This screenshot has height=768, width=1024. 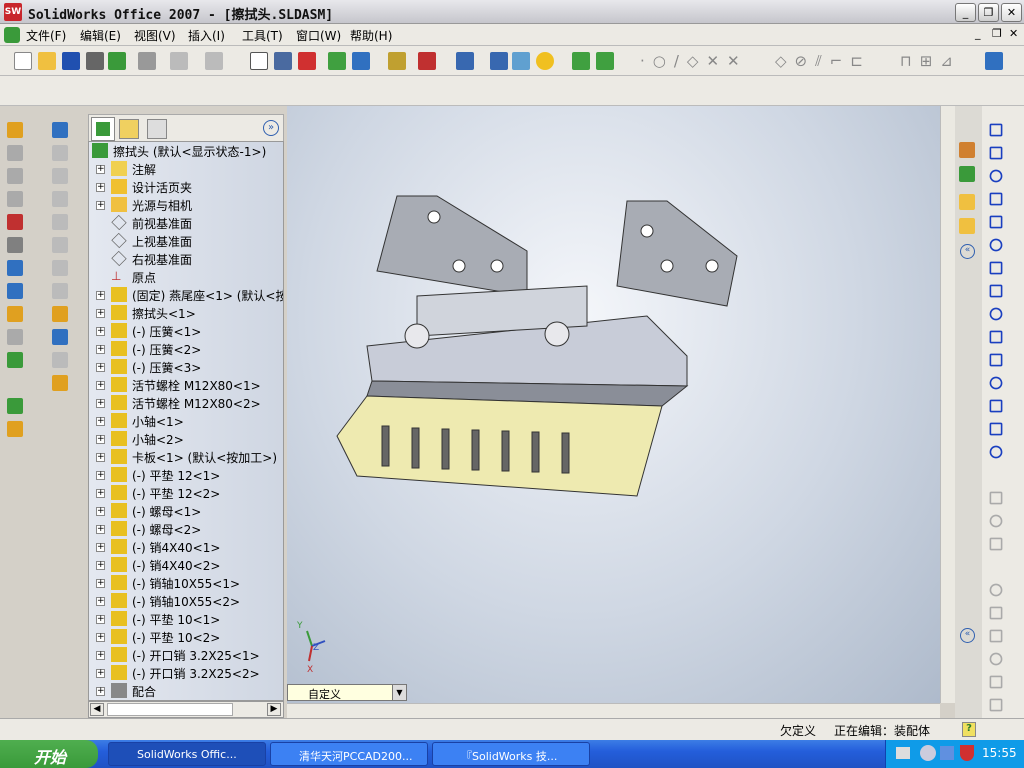 I want to click on viewport-horizontal-scrollbar, so click(x=613, y=710).